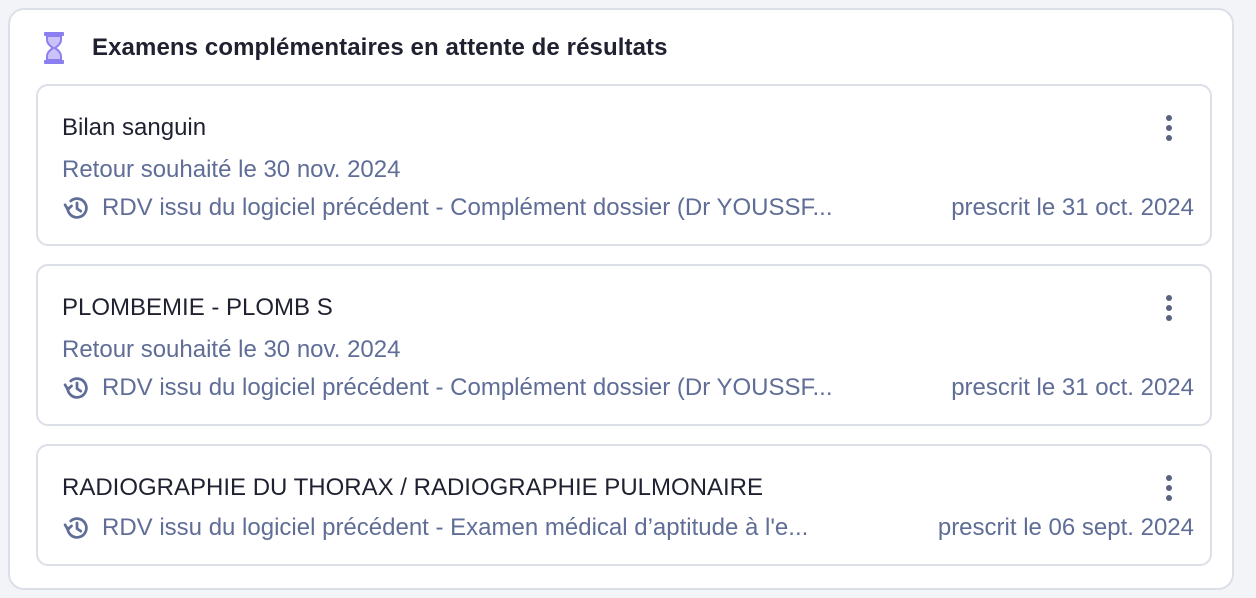 The width and height of the screenshot is (1256, 598). Describe the element at coordinates (1065, 527) in the screenshot. I see `prescribed-date: prescrit le 06 sept. 2024` at that location.